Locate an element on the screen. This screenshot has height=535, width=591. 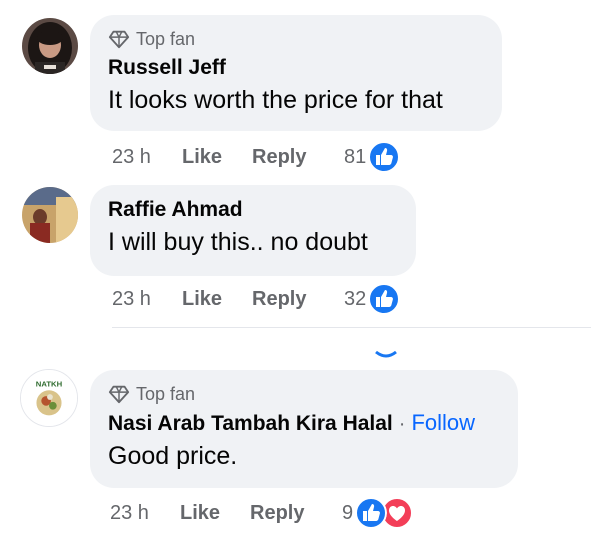
avatar-nasi-arab: NATKH is located at coordinates (49, 398).